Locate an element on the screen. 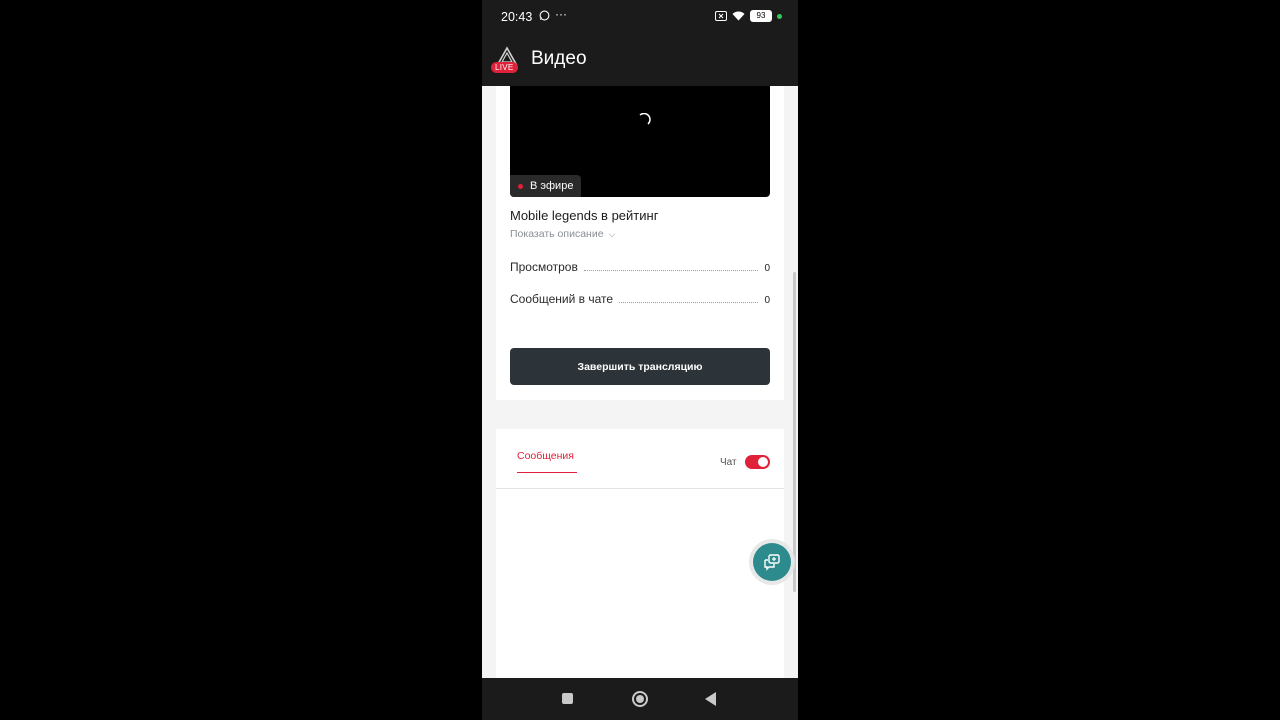  stream-title: Mobile legends в рейтинг is located at coordinates (584, 215).